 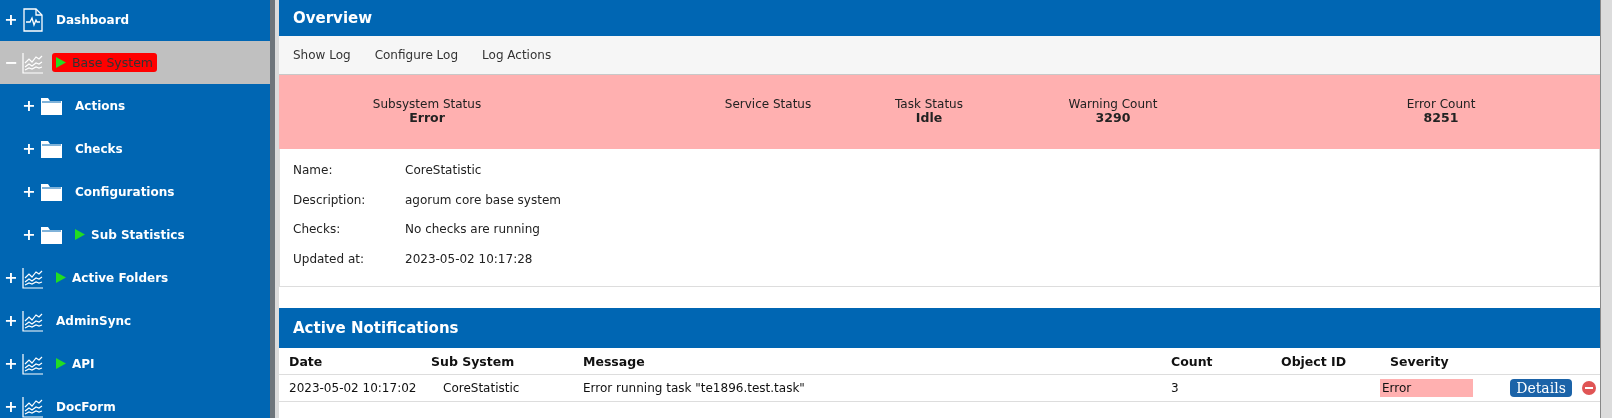 What do you see at coordinates (768, 104) in the screenshot?
I see `status-label: Service Status` at bounding box center [768, 104].